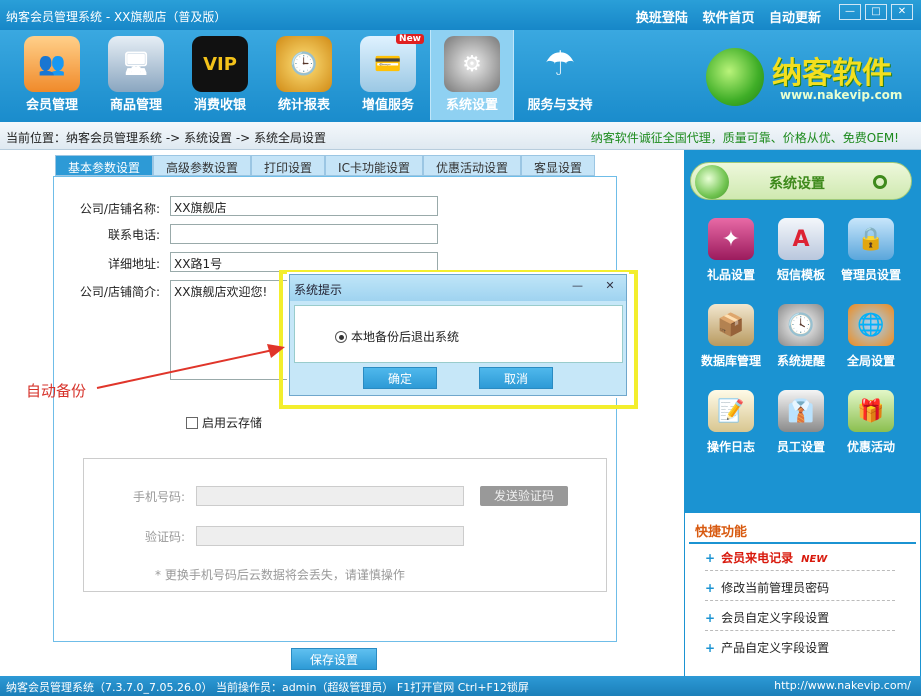 The image size is (921, 696). I want to click on sidebar-item-reminder: 🕓 系统提醒, so click(801, 336).